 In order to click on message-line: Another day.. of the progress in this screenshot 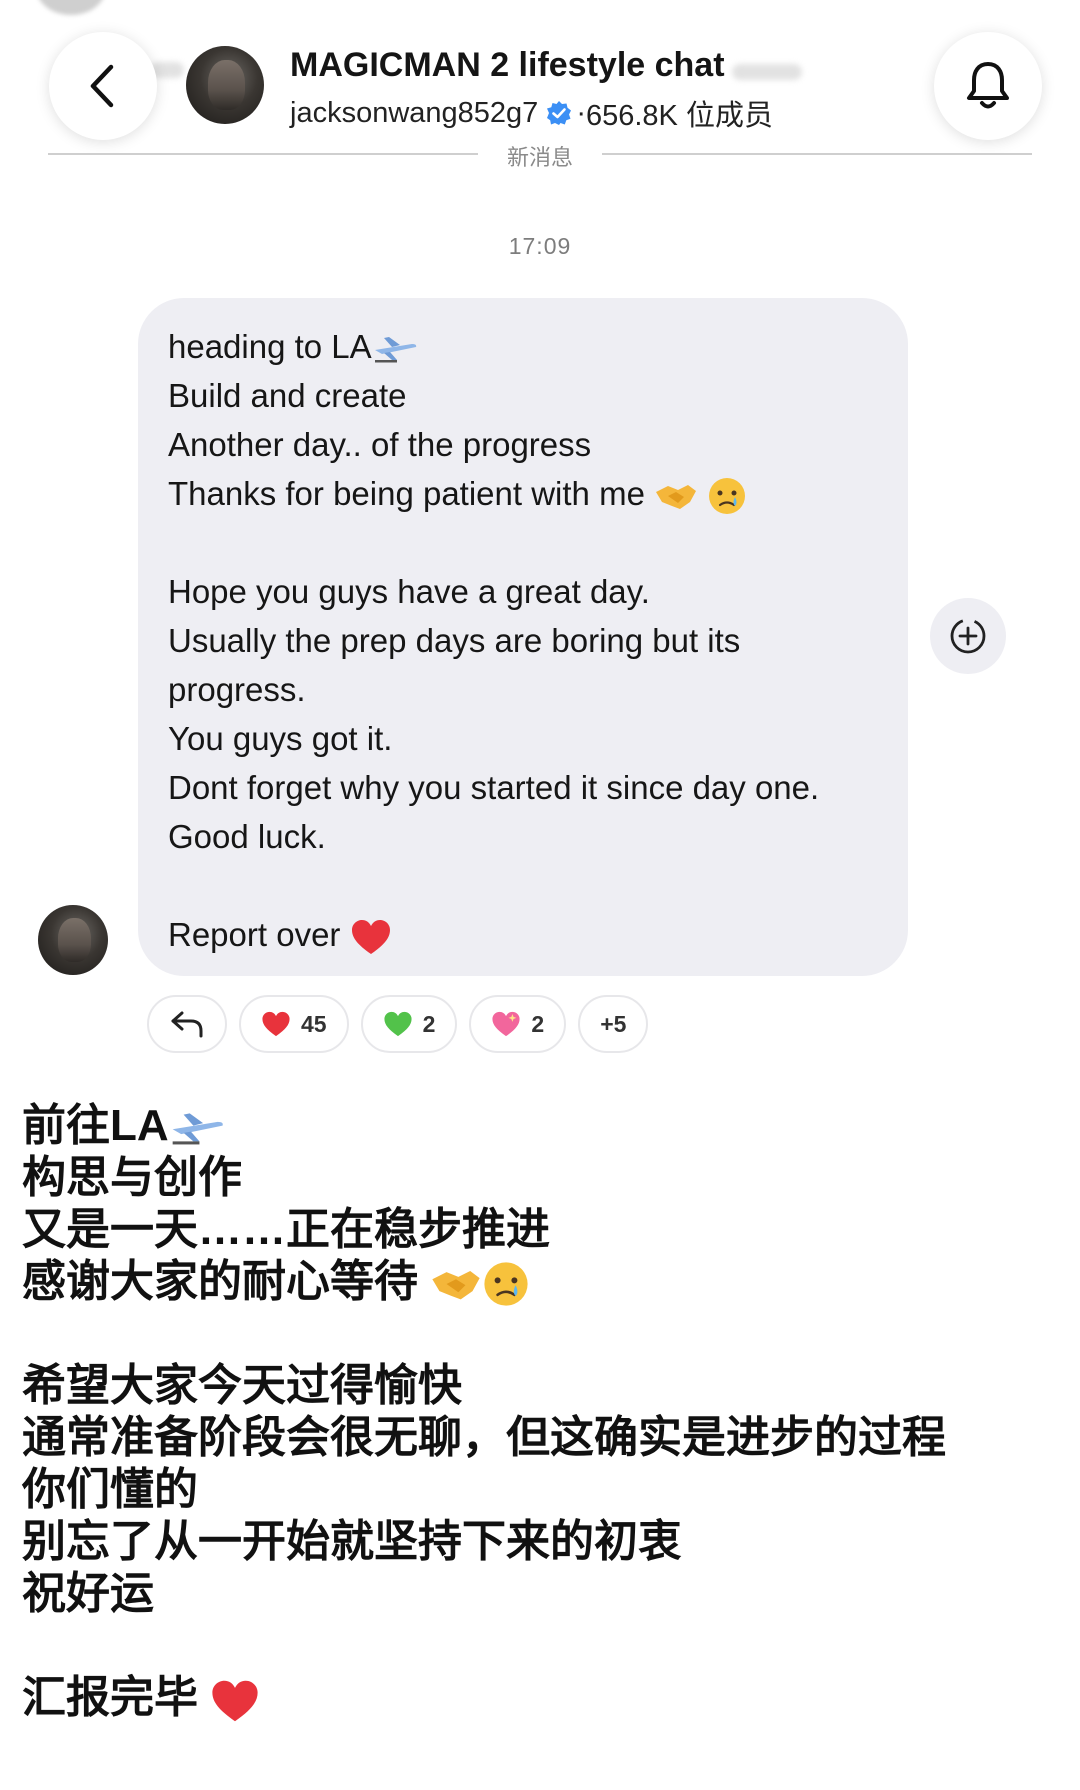, I will do `click(380, 444)`.